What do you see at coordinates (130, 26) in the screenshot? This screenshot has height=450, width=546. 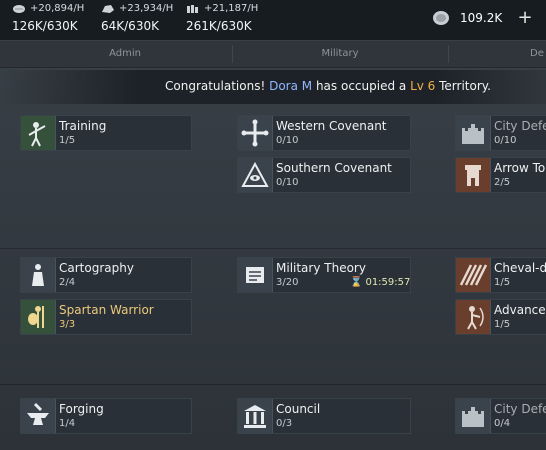 I see `stone-amount: 64K/630K` at bounding box center [130, 26].